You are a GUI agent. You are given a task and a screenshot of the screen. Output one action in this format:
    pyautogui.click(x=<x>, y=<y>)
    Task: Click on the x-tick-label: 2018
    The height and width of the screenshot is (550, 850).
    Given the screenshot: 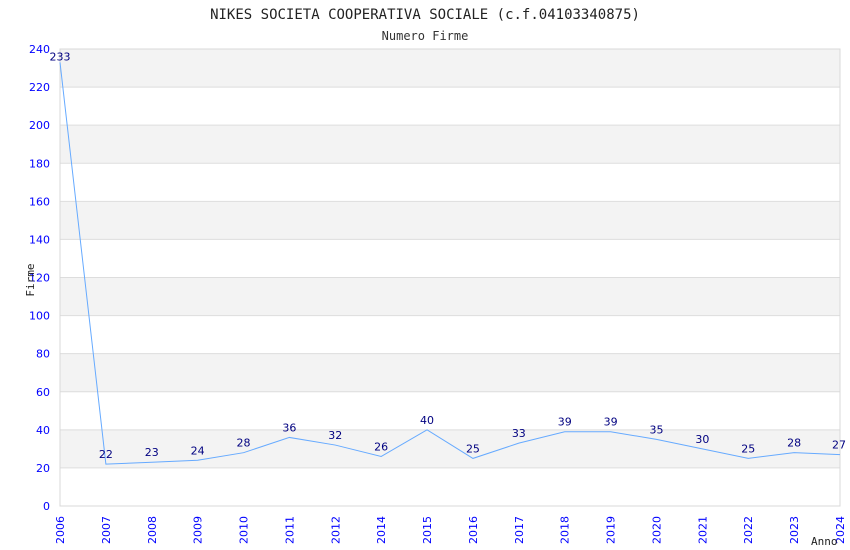 What is the action you would take?
    pyautogui.click(x=565, y=530)
    